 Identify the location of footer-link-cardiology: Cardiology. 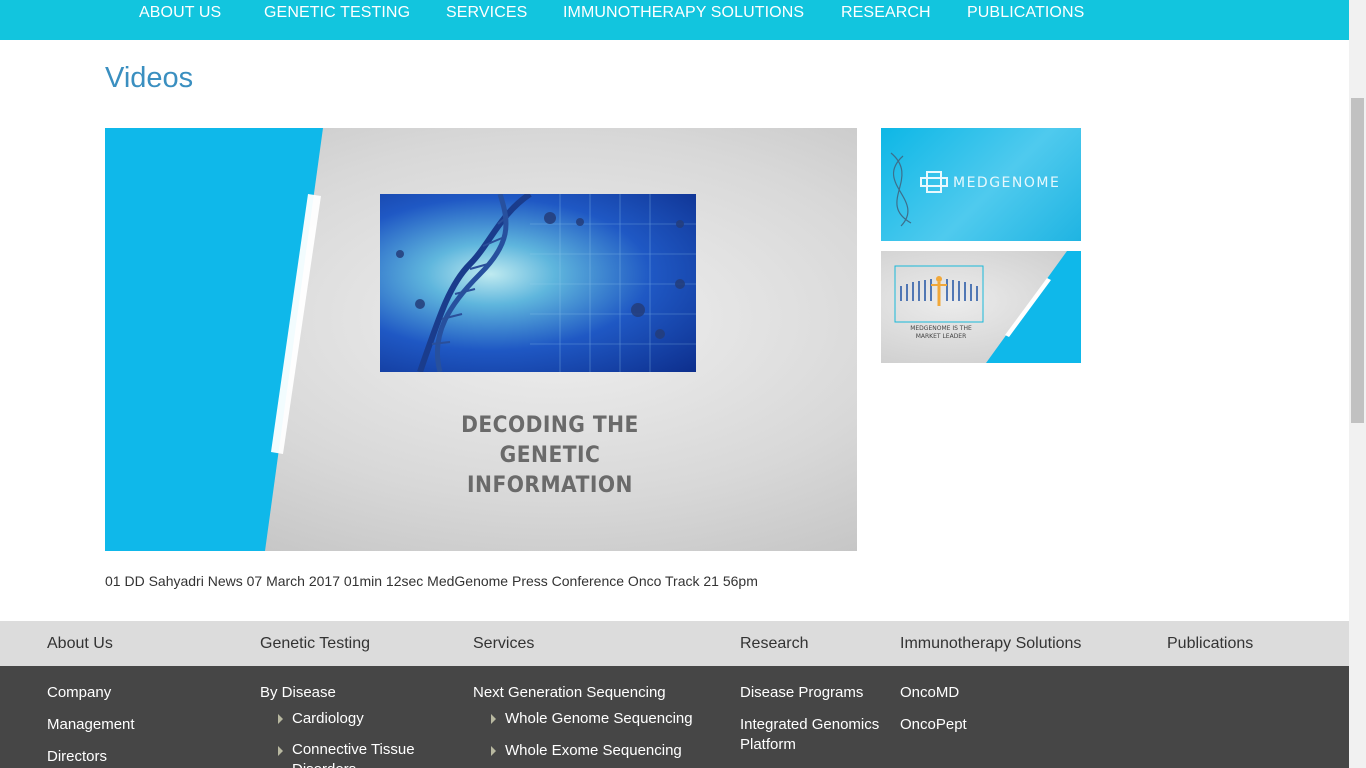
(328, 718).